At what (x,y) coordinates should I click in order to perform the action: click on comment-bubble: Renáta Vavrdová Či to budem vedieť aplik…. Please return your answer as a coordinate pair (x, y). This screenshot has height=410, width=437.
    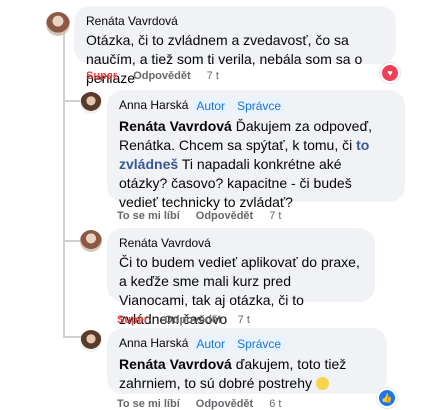
    Looking at the image, I should click on (241, 277).